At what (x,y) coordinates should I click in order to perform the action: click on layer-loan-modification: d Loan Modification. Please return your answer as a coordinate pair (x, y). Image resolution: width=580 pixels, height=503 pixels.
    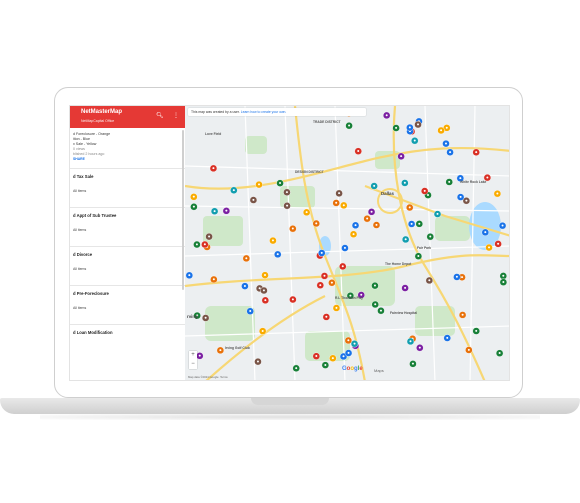
    Looking at the image, I should click on (127, 343).